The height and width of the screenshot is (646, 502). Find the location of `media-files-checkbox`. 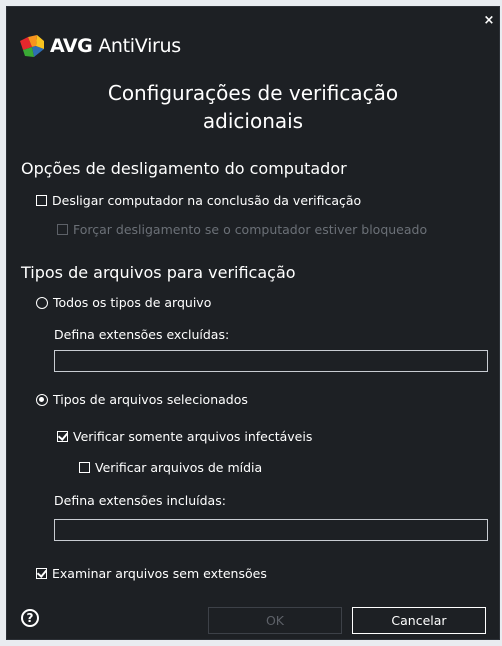

media-files-checkbox is located at coordinates (84, 467).